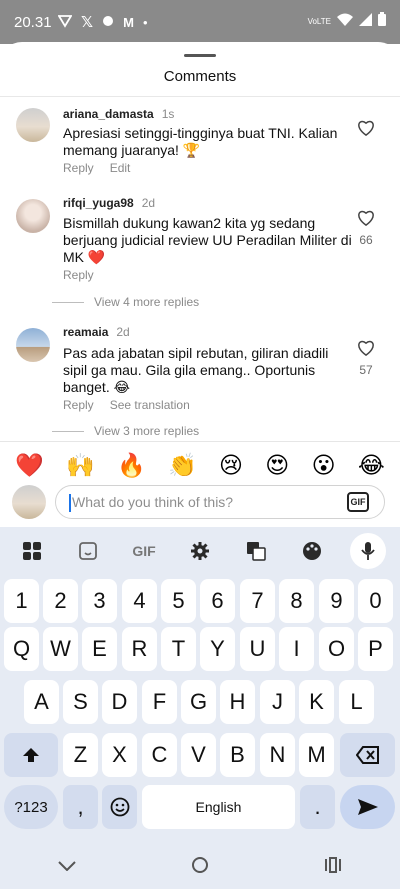 This screenshot has height=889, width=400. Describe the element at coordinates (345, 22) in the screenshot. I see `wifi-icon` at that location.